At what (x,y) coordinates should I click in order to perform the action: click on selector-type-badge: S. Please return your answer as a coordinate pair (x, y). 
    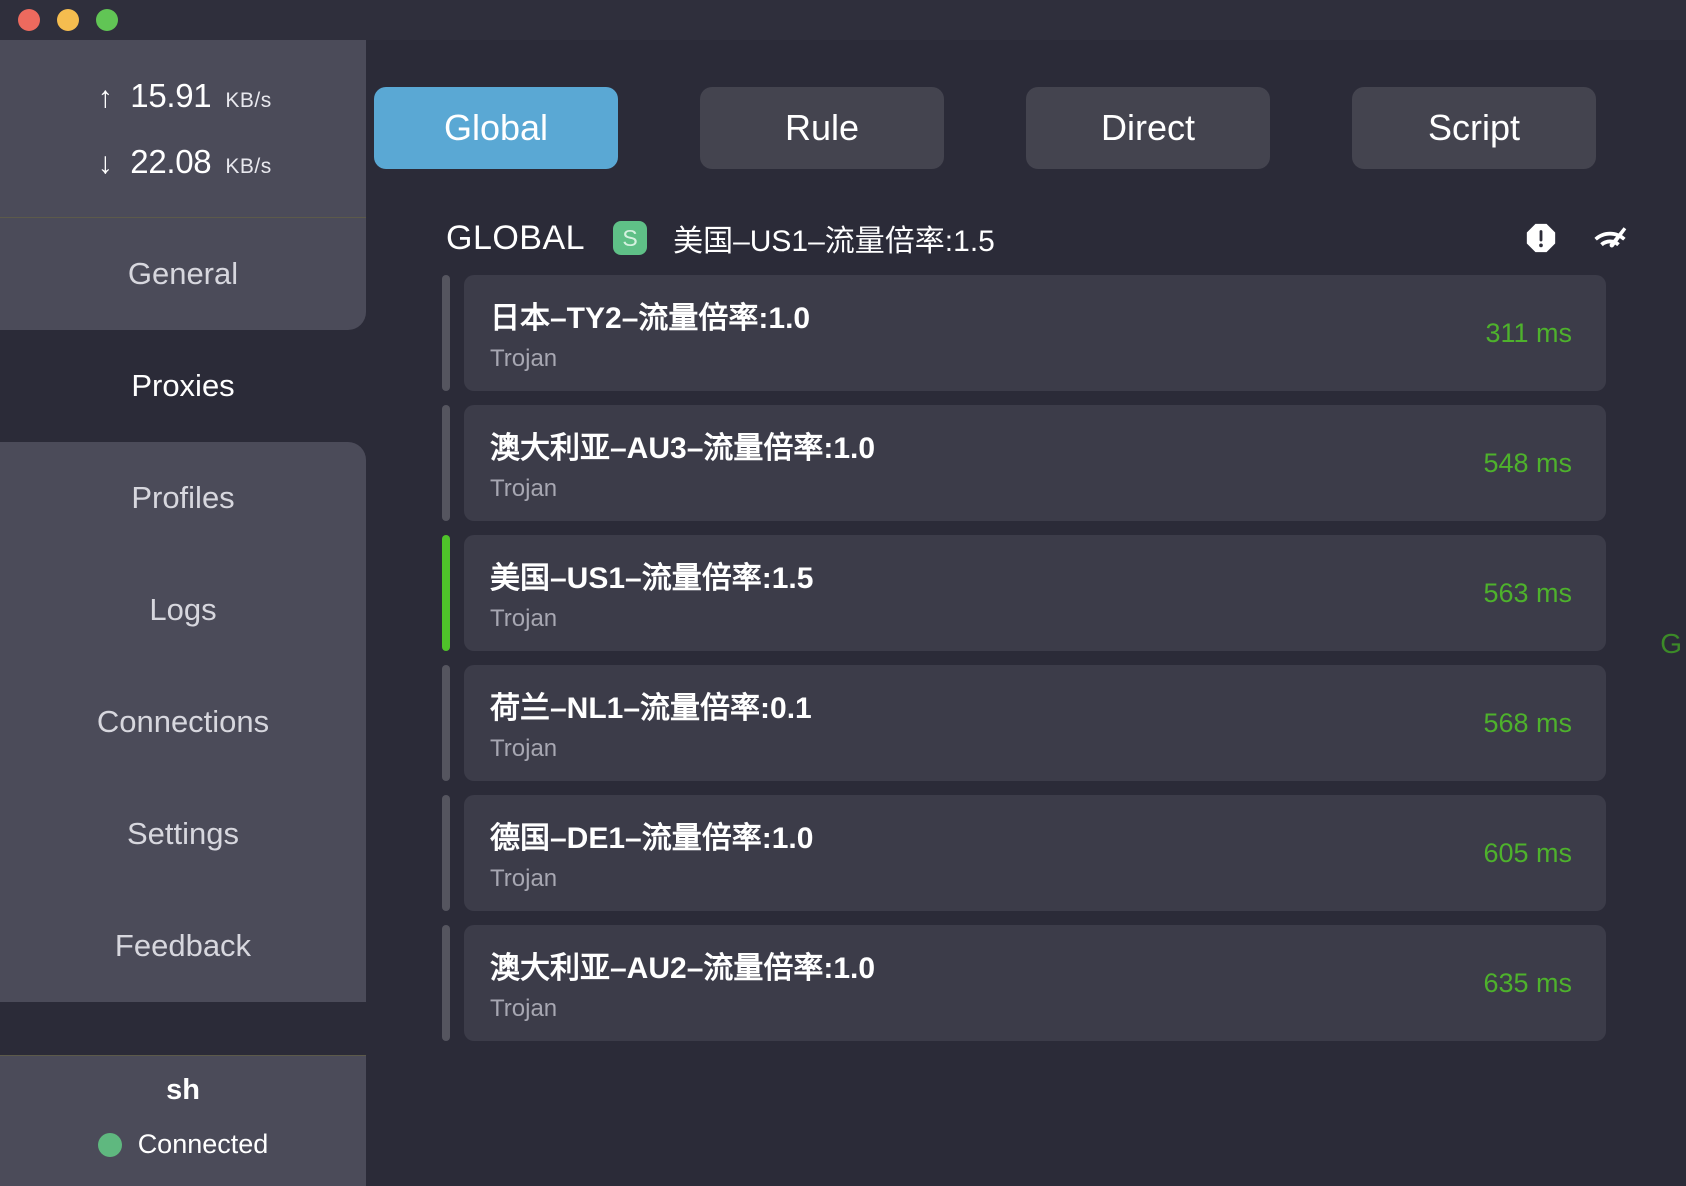
    Looking at the image, I should click on (630, 238).